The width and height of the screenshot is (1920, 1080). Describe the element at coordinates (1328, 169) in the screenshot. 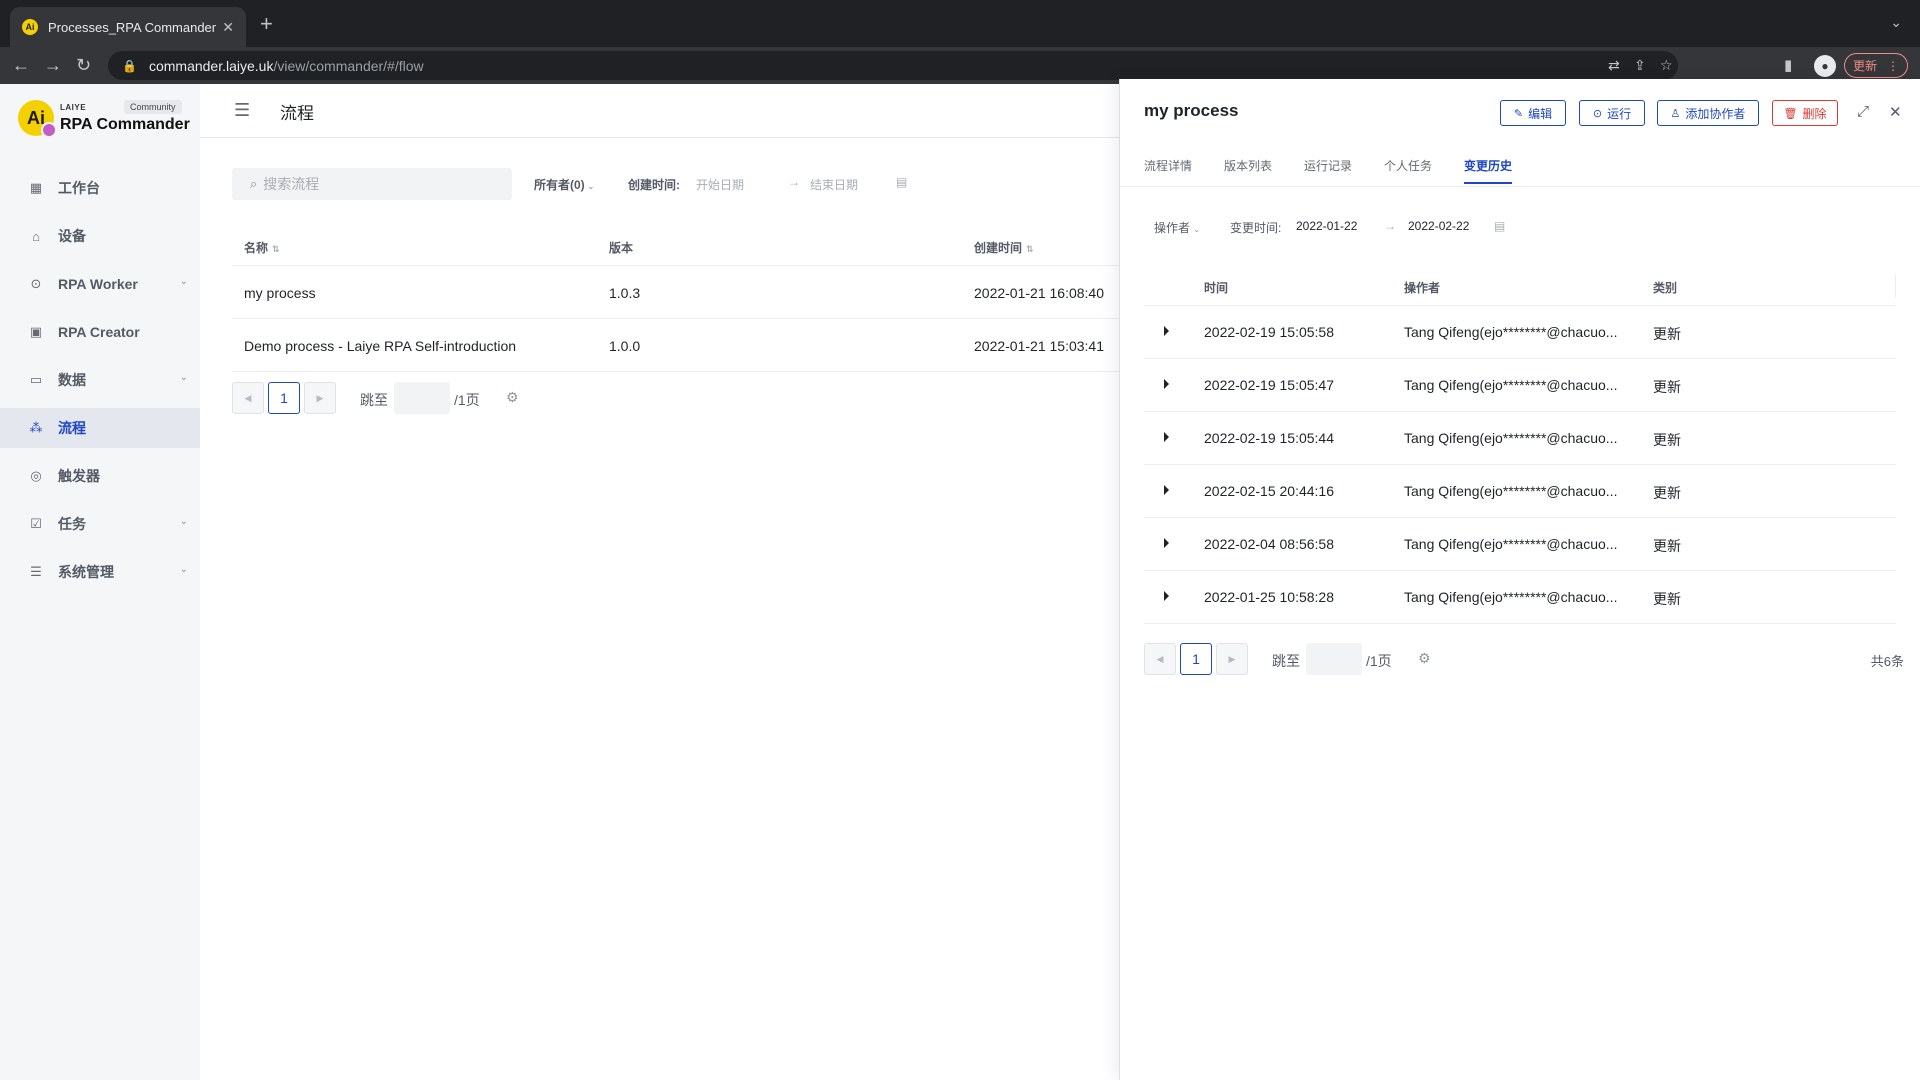

I see `tab-run-records: 运行记录` at that location.